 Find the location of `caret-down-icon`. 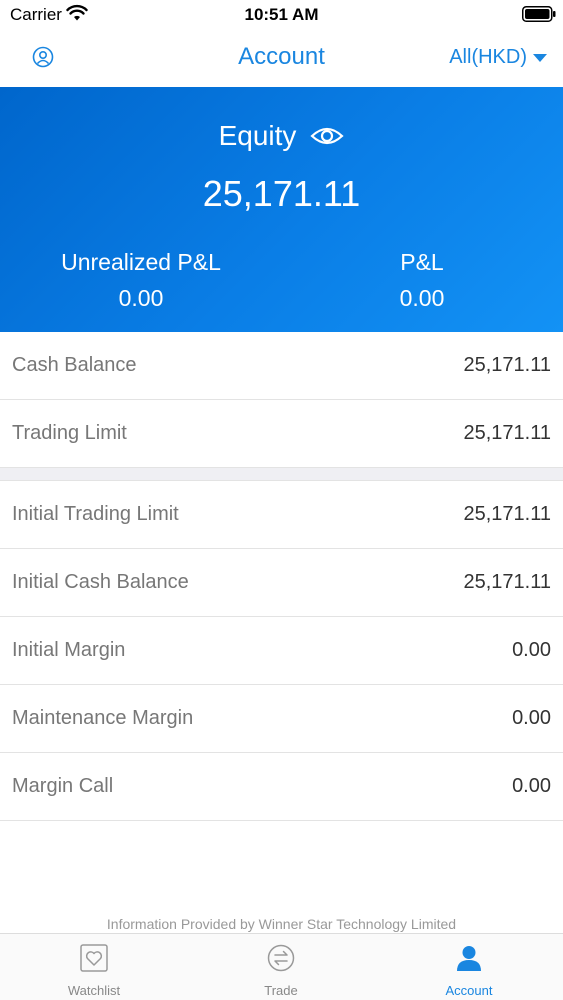

caret-down-icon is located at coordinates (540, 58).